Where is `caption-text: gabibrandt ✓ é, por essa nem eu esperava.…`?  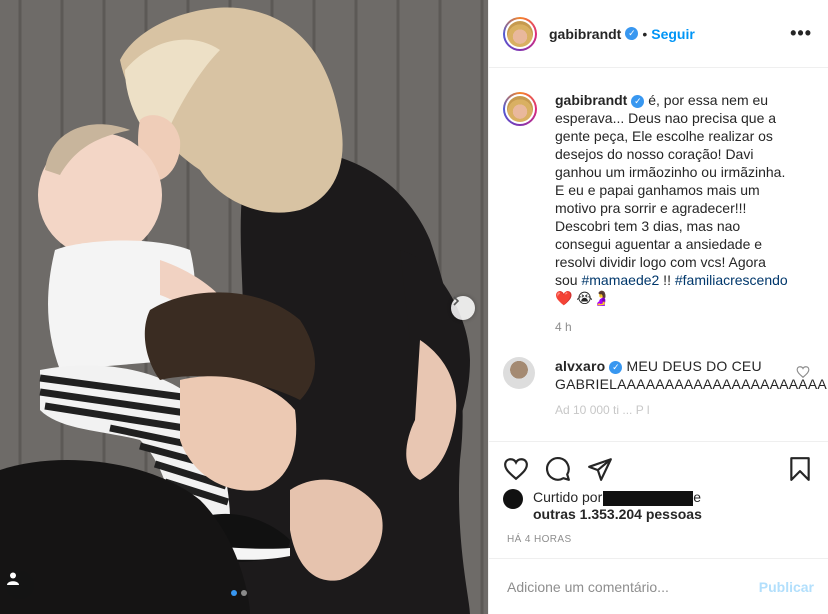 caption-text: gabibrandt ✓ é, por essa nem eu esperava.… is located at coordinates (673, 199).